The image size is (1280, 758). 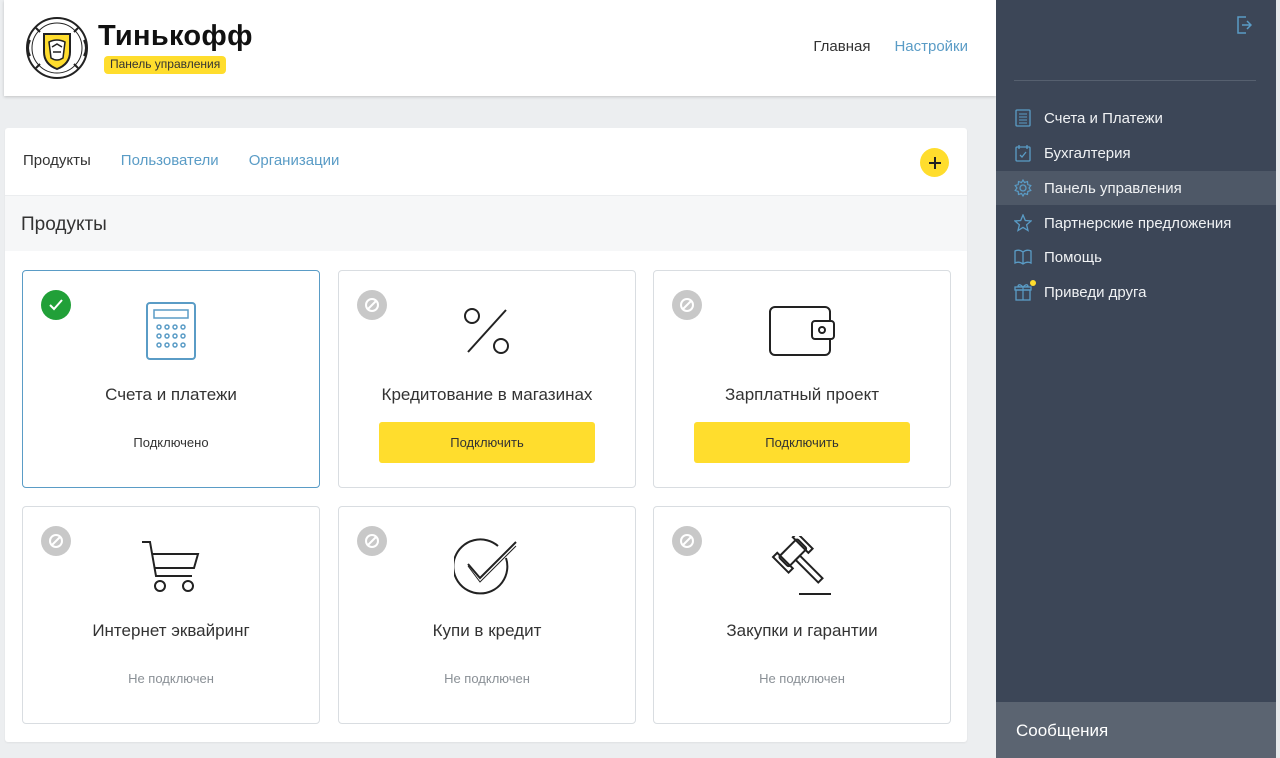 I want to click on brand-badge: Панель управления, so click(x=165, y=65).